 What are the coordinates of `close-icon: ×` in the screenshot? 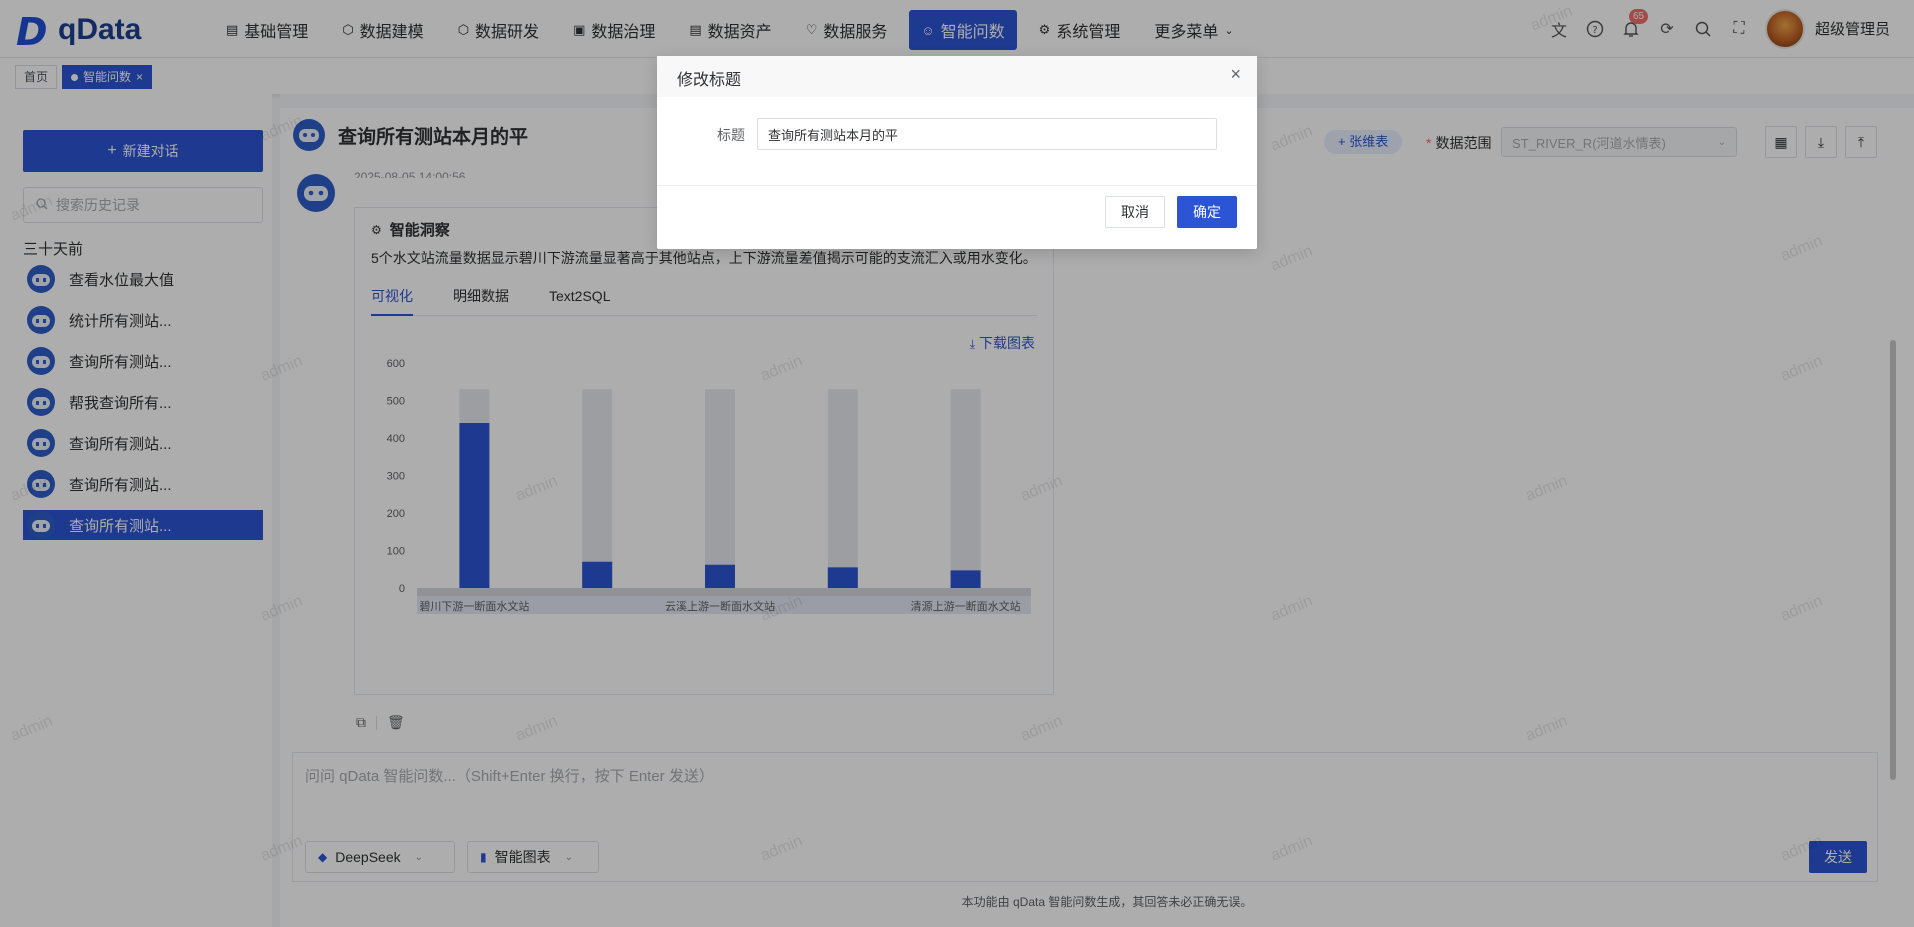 It's located at (1235, 74).